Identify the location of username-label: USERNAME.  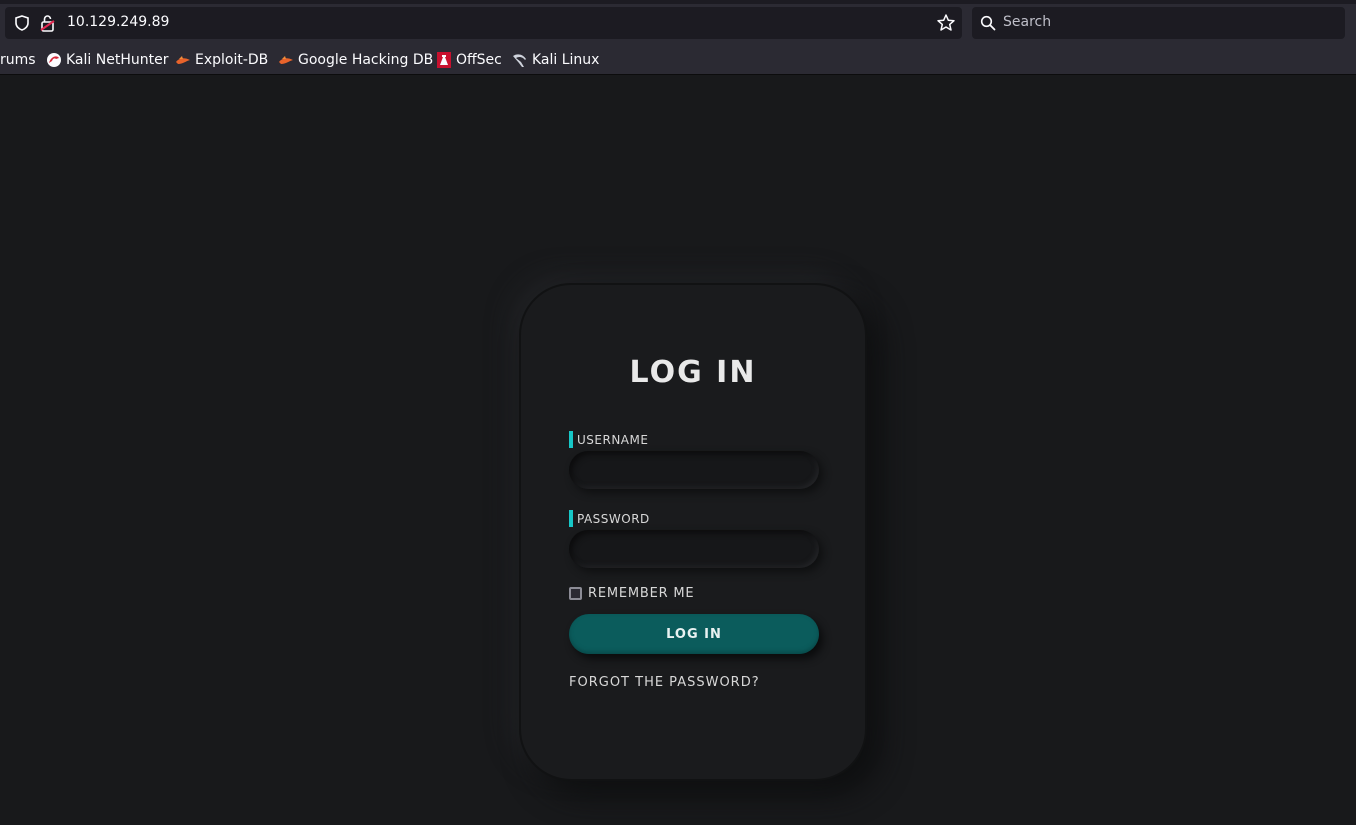
(608, 439).